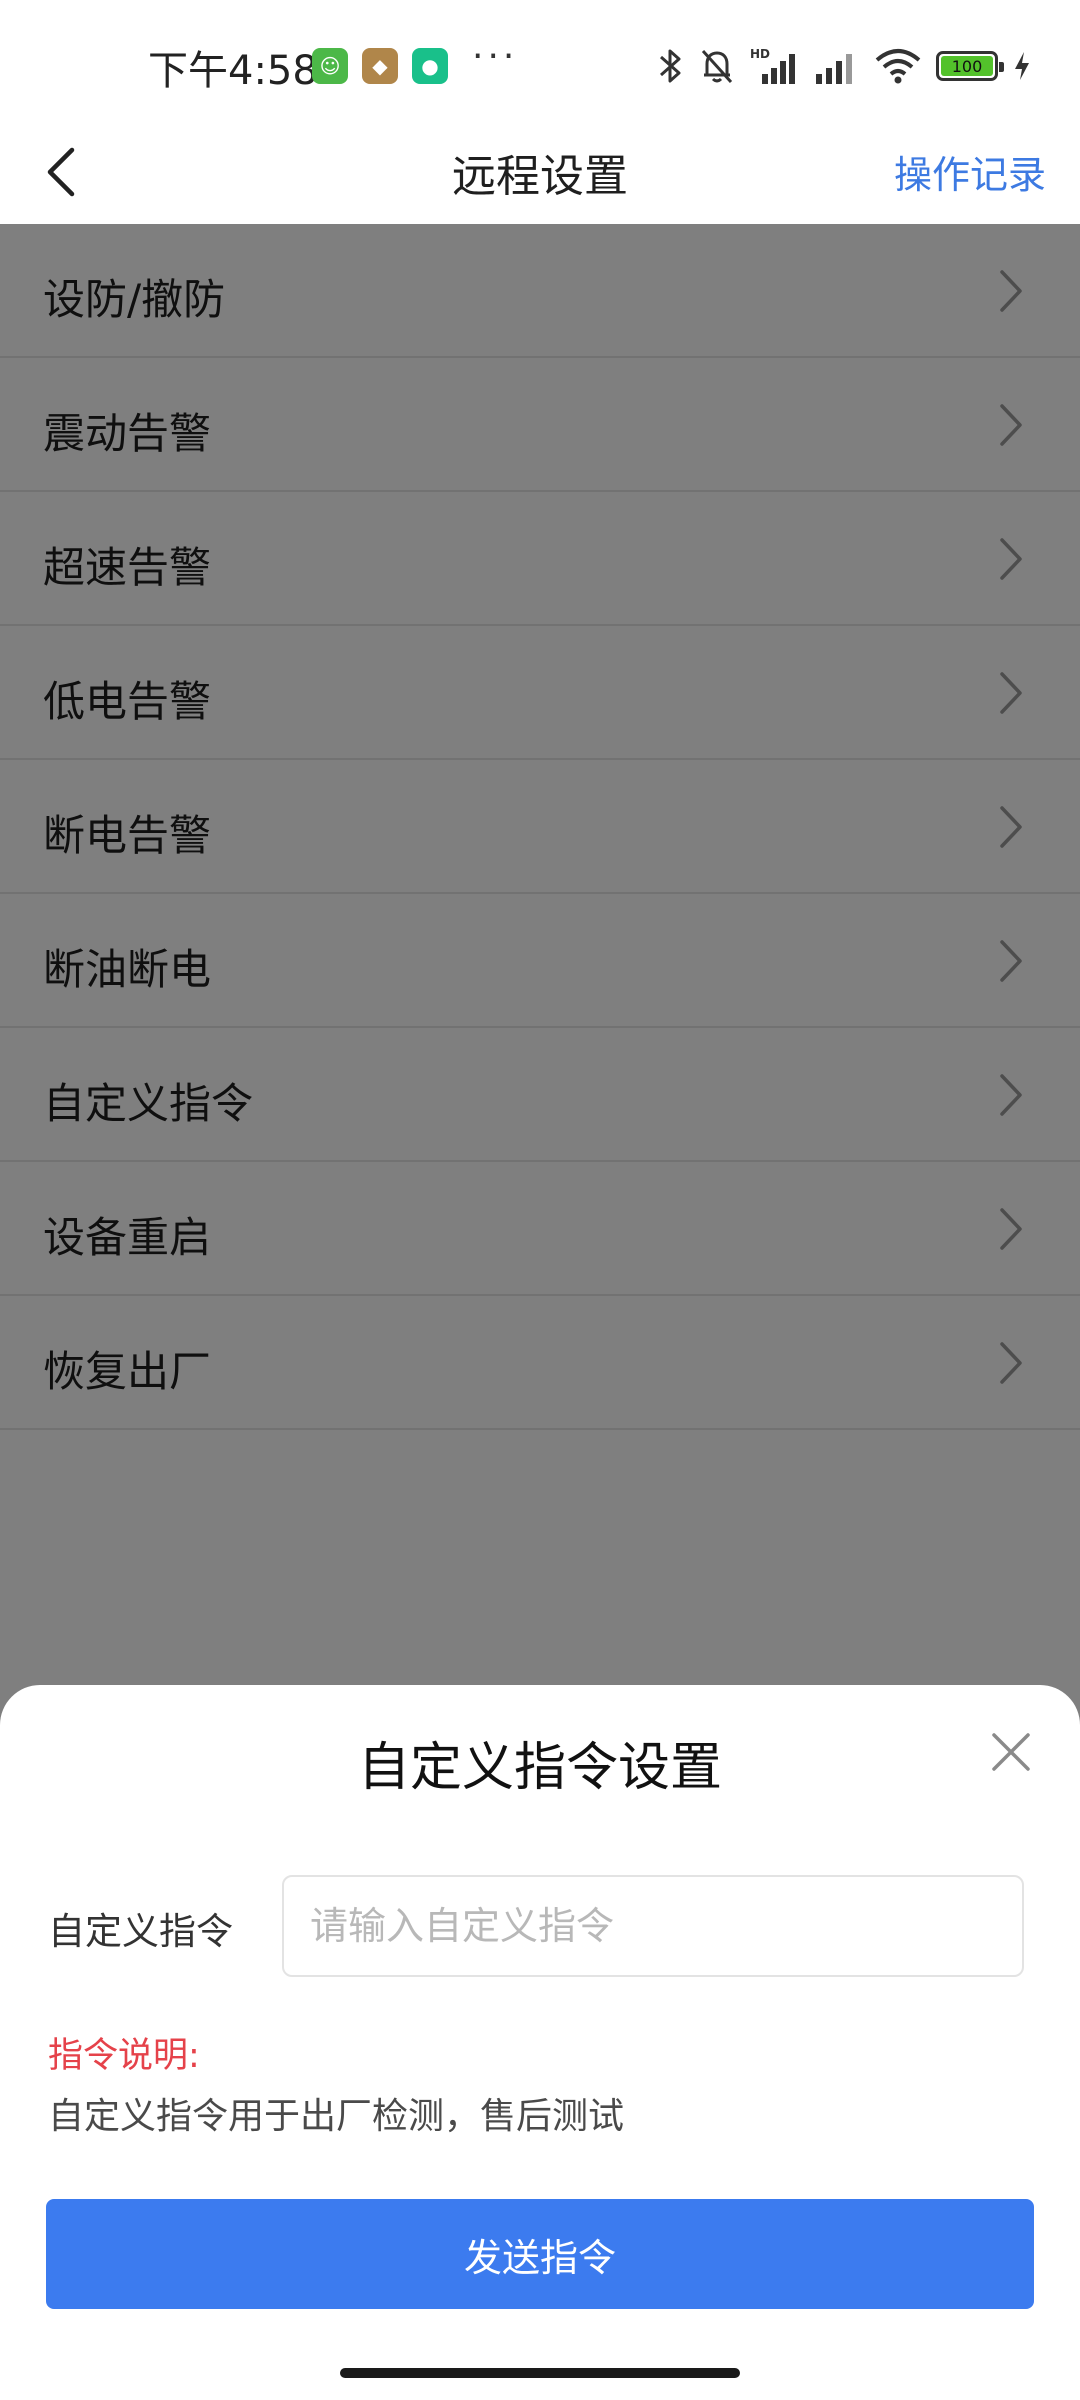  Describe the element at coordinates (539, 1768) in the screenshot. I see `sheet-title: 自定义指令设置` at that location.